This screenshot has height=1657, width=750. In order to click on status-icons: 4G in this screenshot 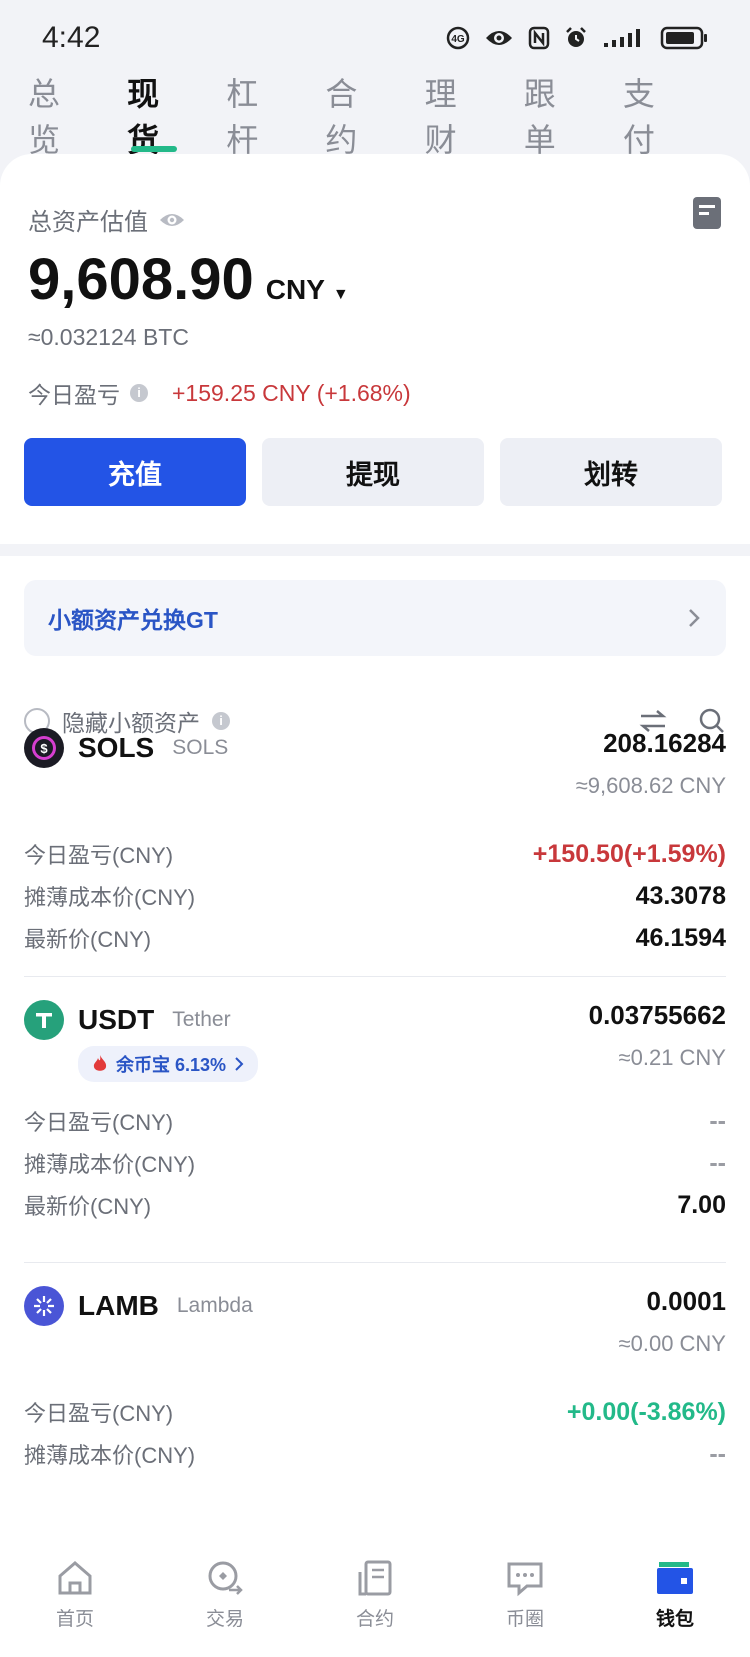, I will do `click(578, 38)`.